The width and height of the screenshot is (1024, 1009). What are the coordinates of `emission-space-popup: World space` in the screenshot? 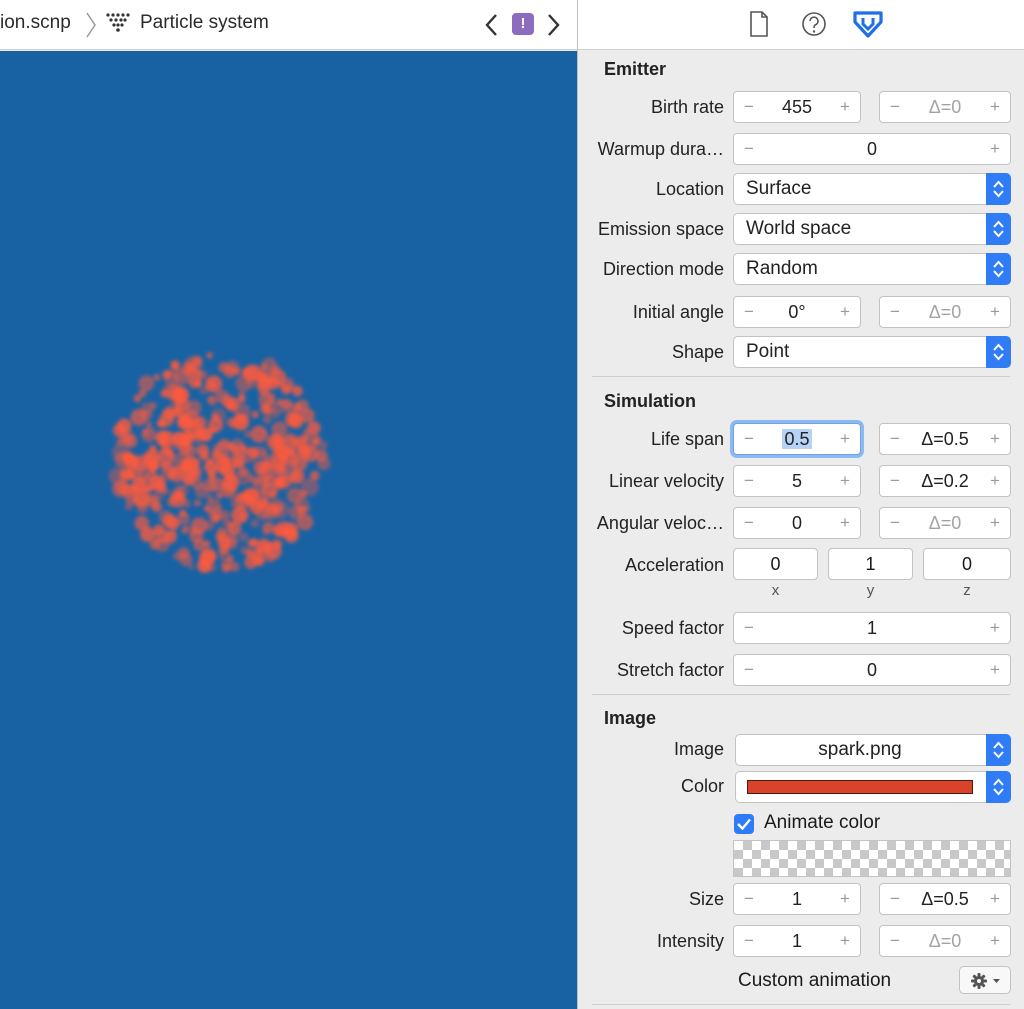 It's located at (872, 229).